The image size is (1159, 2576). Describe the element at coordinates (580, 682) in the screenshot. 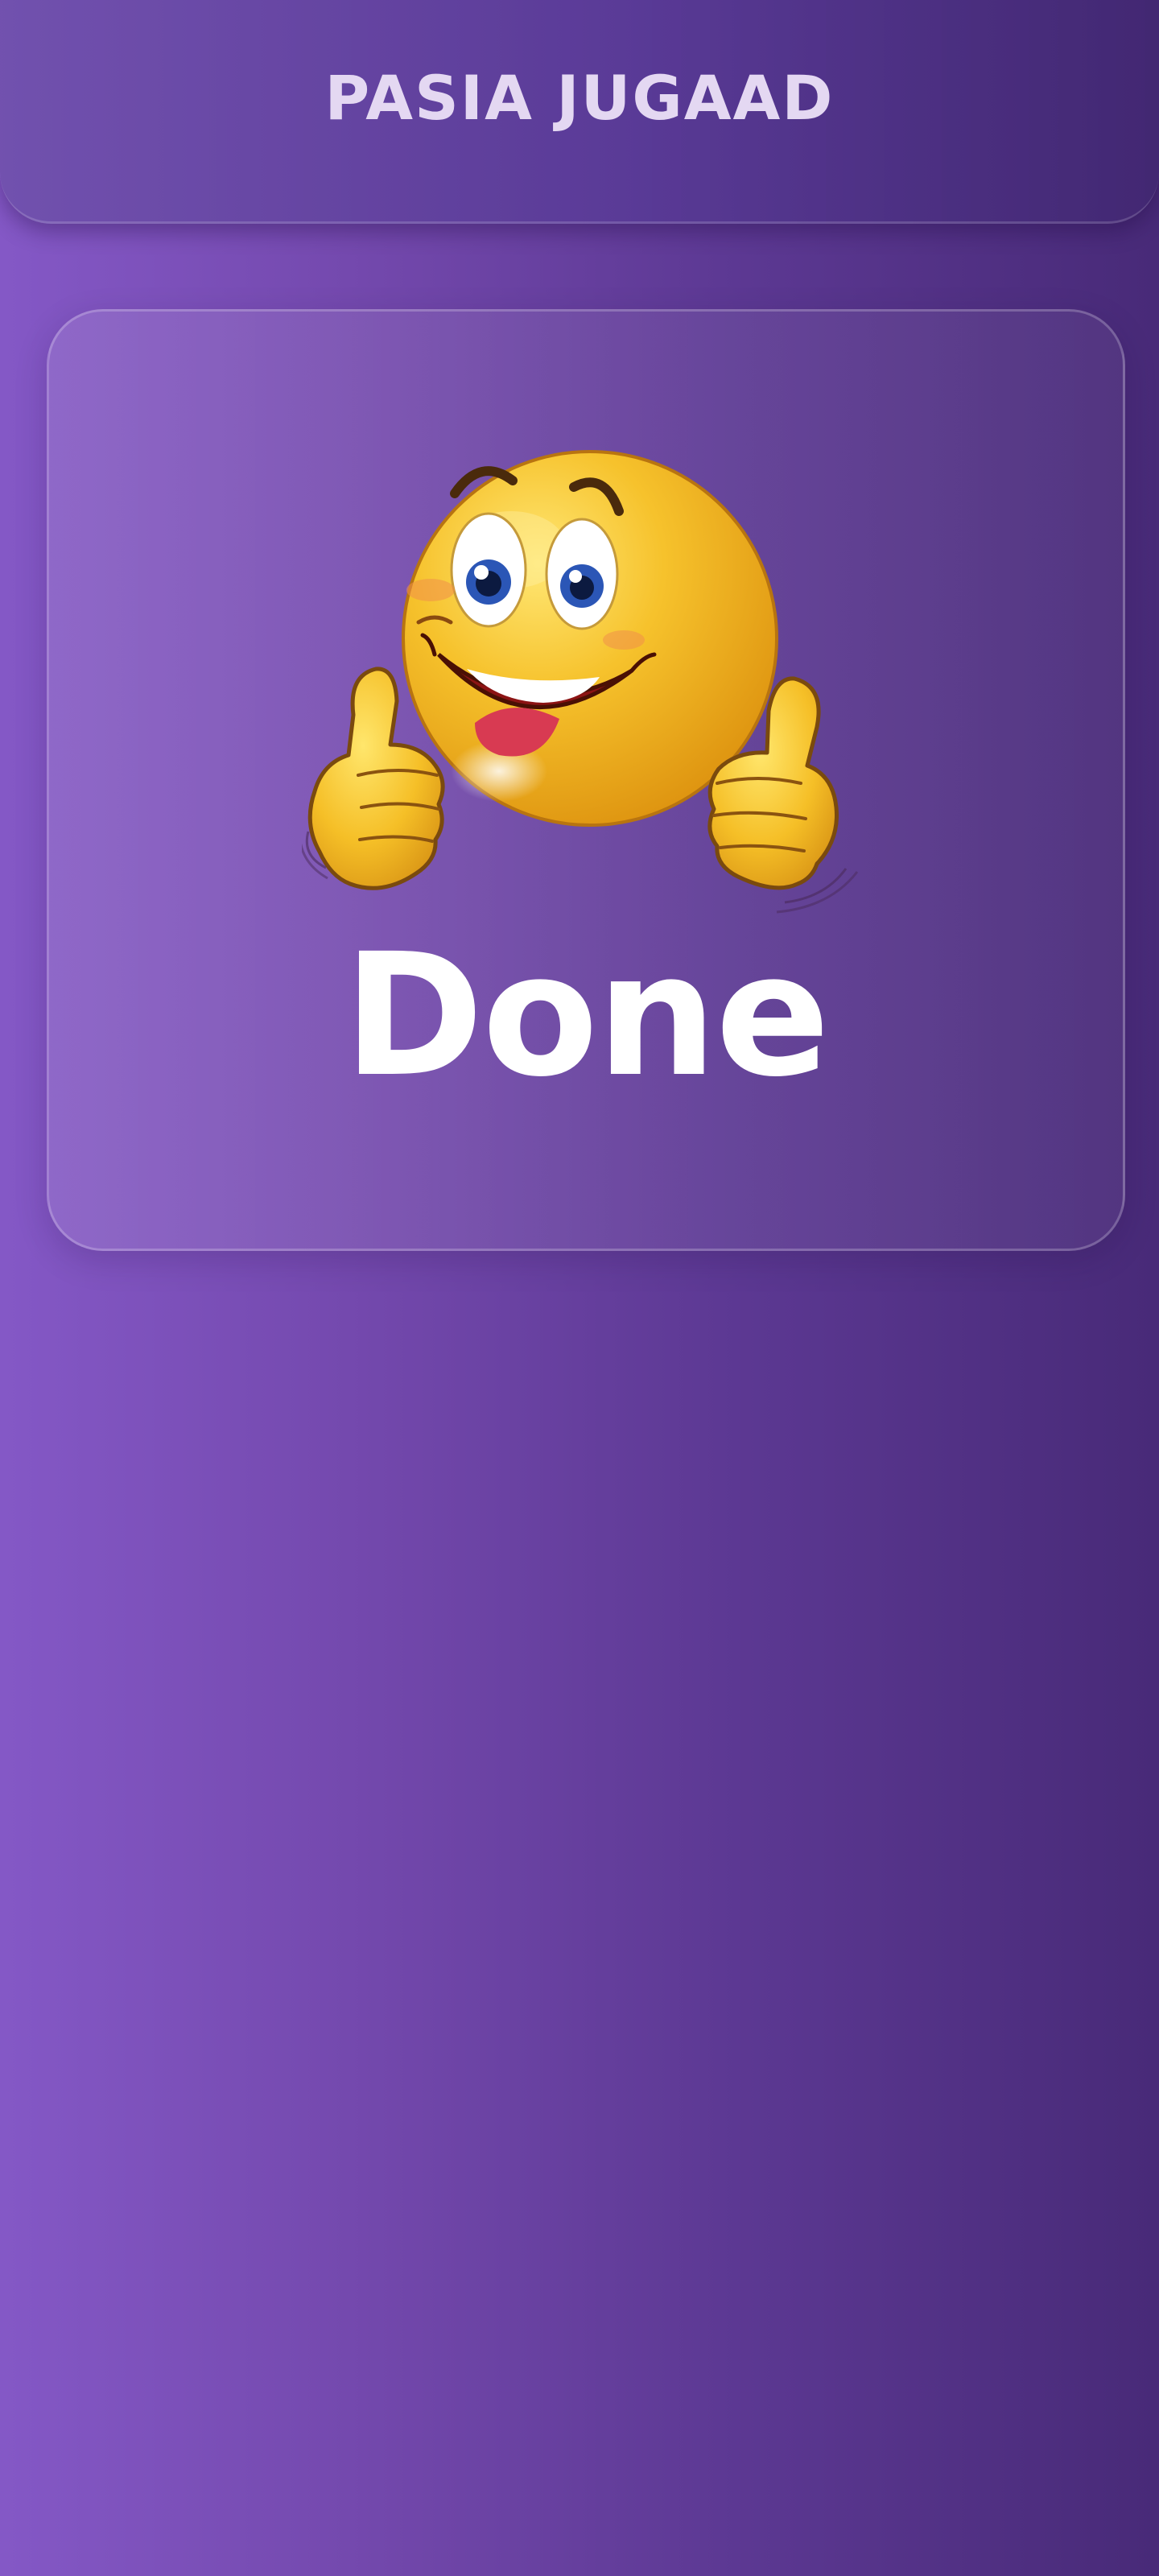

I see `thumbs-up-smiley-icon` at that location.